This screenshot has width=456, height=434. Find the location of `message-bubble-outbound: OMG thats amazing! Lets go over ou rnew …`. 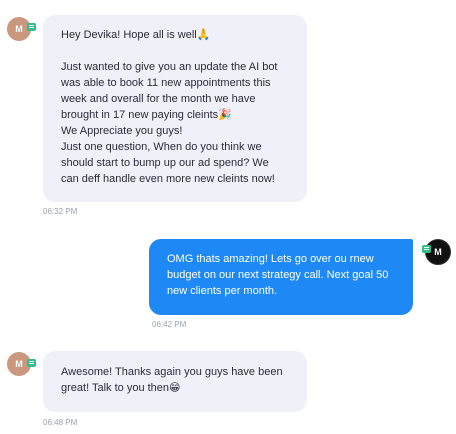

message-bubble-outbound: OMG thats amazing! Lets go over ou rnew … is located at coordinates (281, 277).